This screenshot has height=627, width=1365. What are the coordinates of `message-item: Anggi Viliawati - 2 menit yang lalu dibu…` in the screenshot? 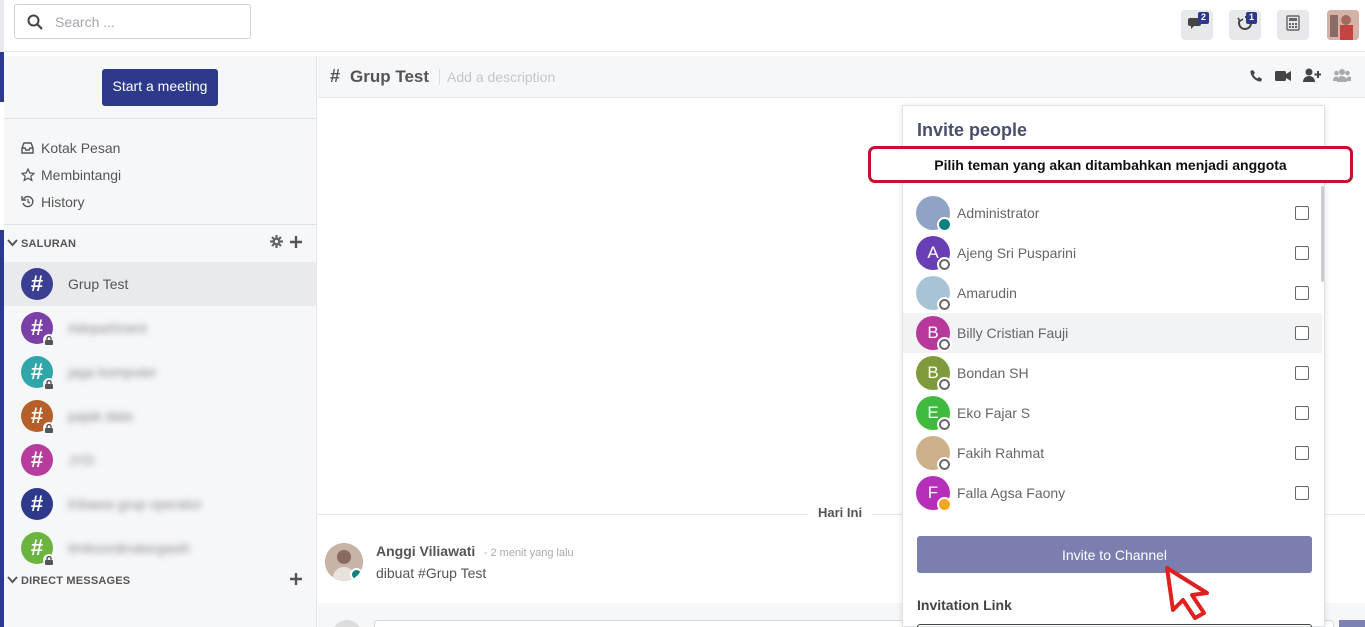 It's located at (449, 562).